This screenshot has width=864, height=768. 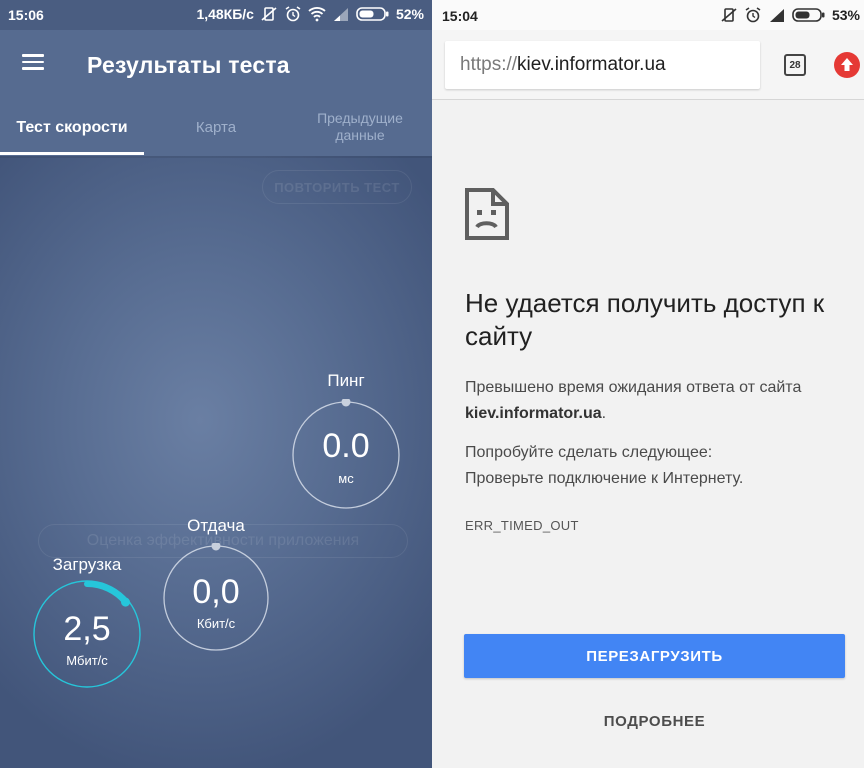 I want to click on app-bar: Результаты теста, so click(x=216, y=64).